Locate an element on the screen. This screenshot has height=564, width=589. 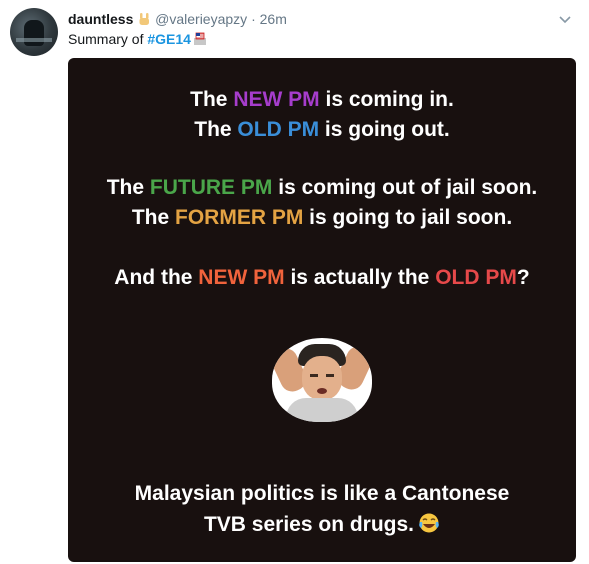
tweet-text-prefix: Summary of is located at coordinates (108, 39).